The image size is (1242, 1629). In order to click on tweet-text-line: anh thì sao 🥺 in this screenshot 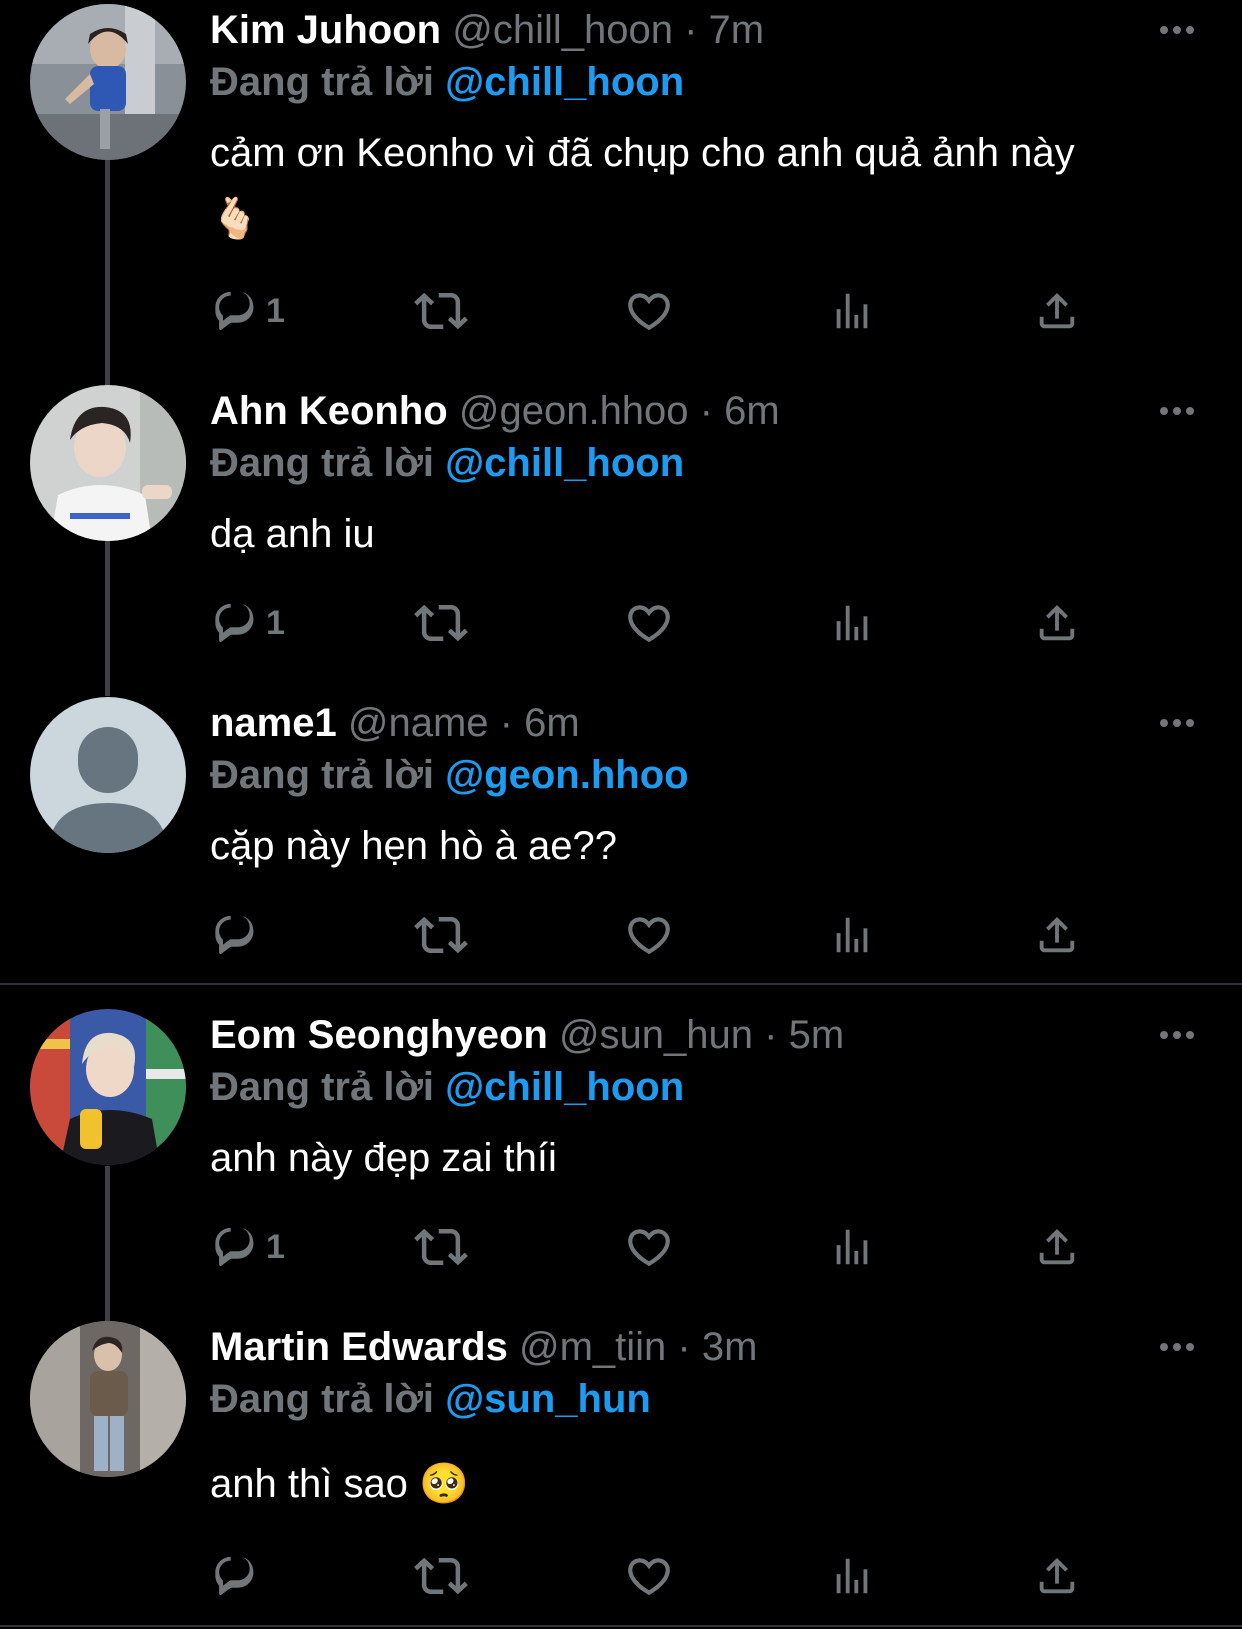, I will do `click(339, 1484)`.